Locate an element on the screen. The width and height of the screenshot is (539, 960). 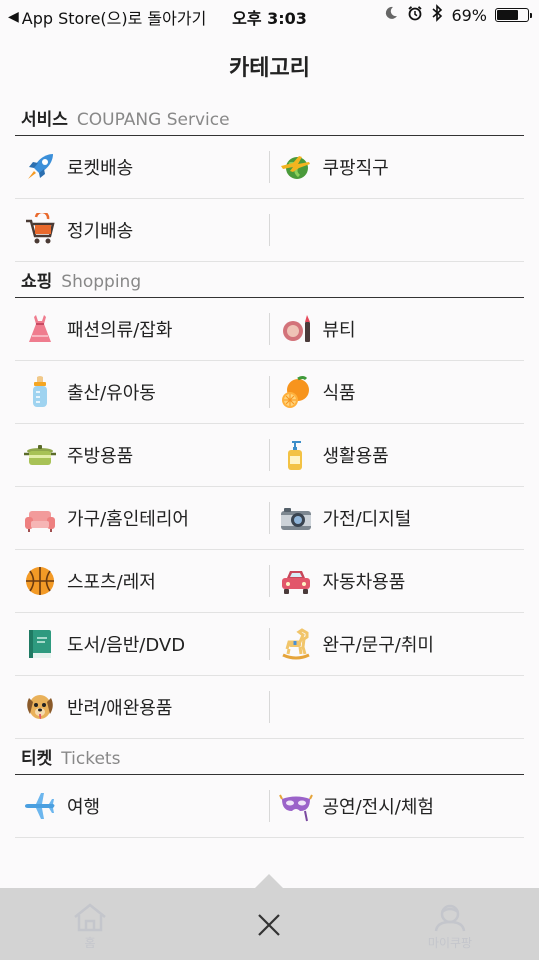
category-item: 정기배송 is located at coordinates (142, 230).